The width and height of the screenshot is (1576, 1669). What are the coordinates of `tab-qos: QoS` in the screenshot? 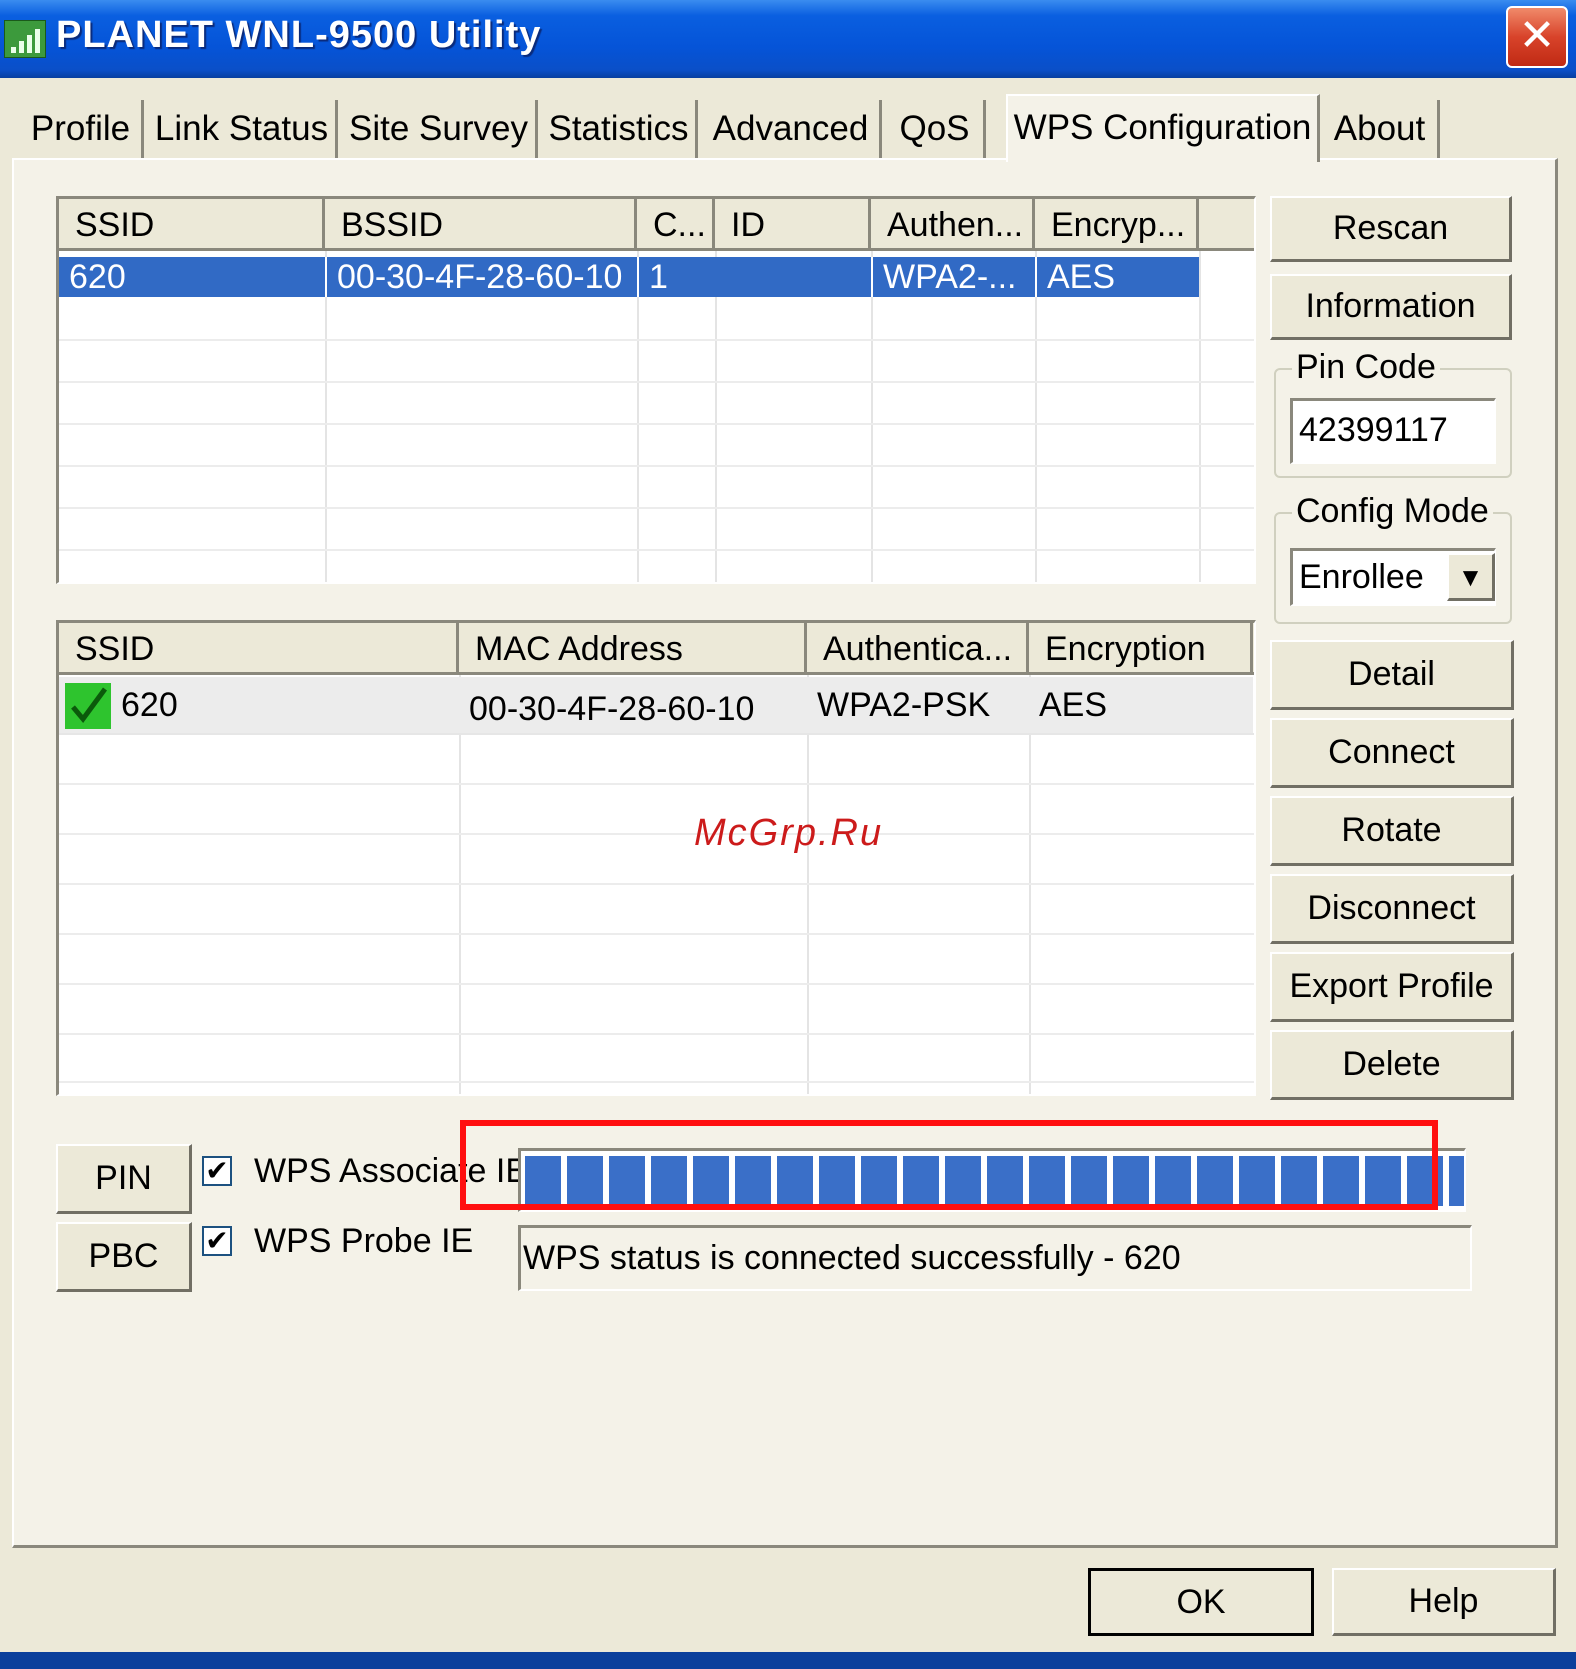 It's located at (936, 129).